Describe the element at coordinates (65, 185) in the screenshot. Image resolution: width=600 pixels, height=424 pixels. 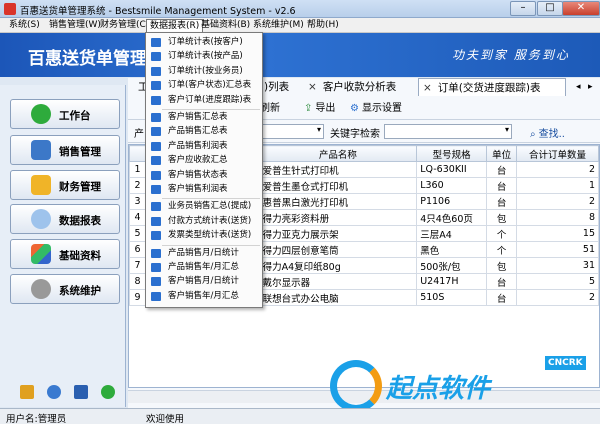
I see `sidebar-item-finance: 财务管理` at that location.